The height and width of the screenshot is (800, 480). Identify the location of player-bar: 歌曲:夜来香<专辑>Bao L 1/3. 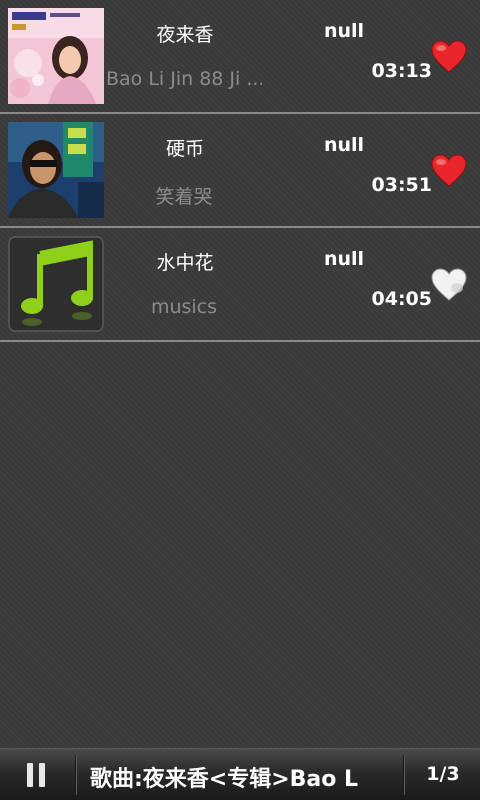
(240, 774).